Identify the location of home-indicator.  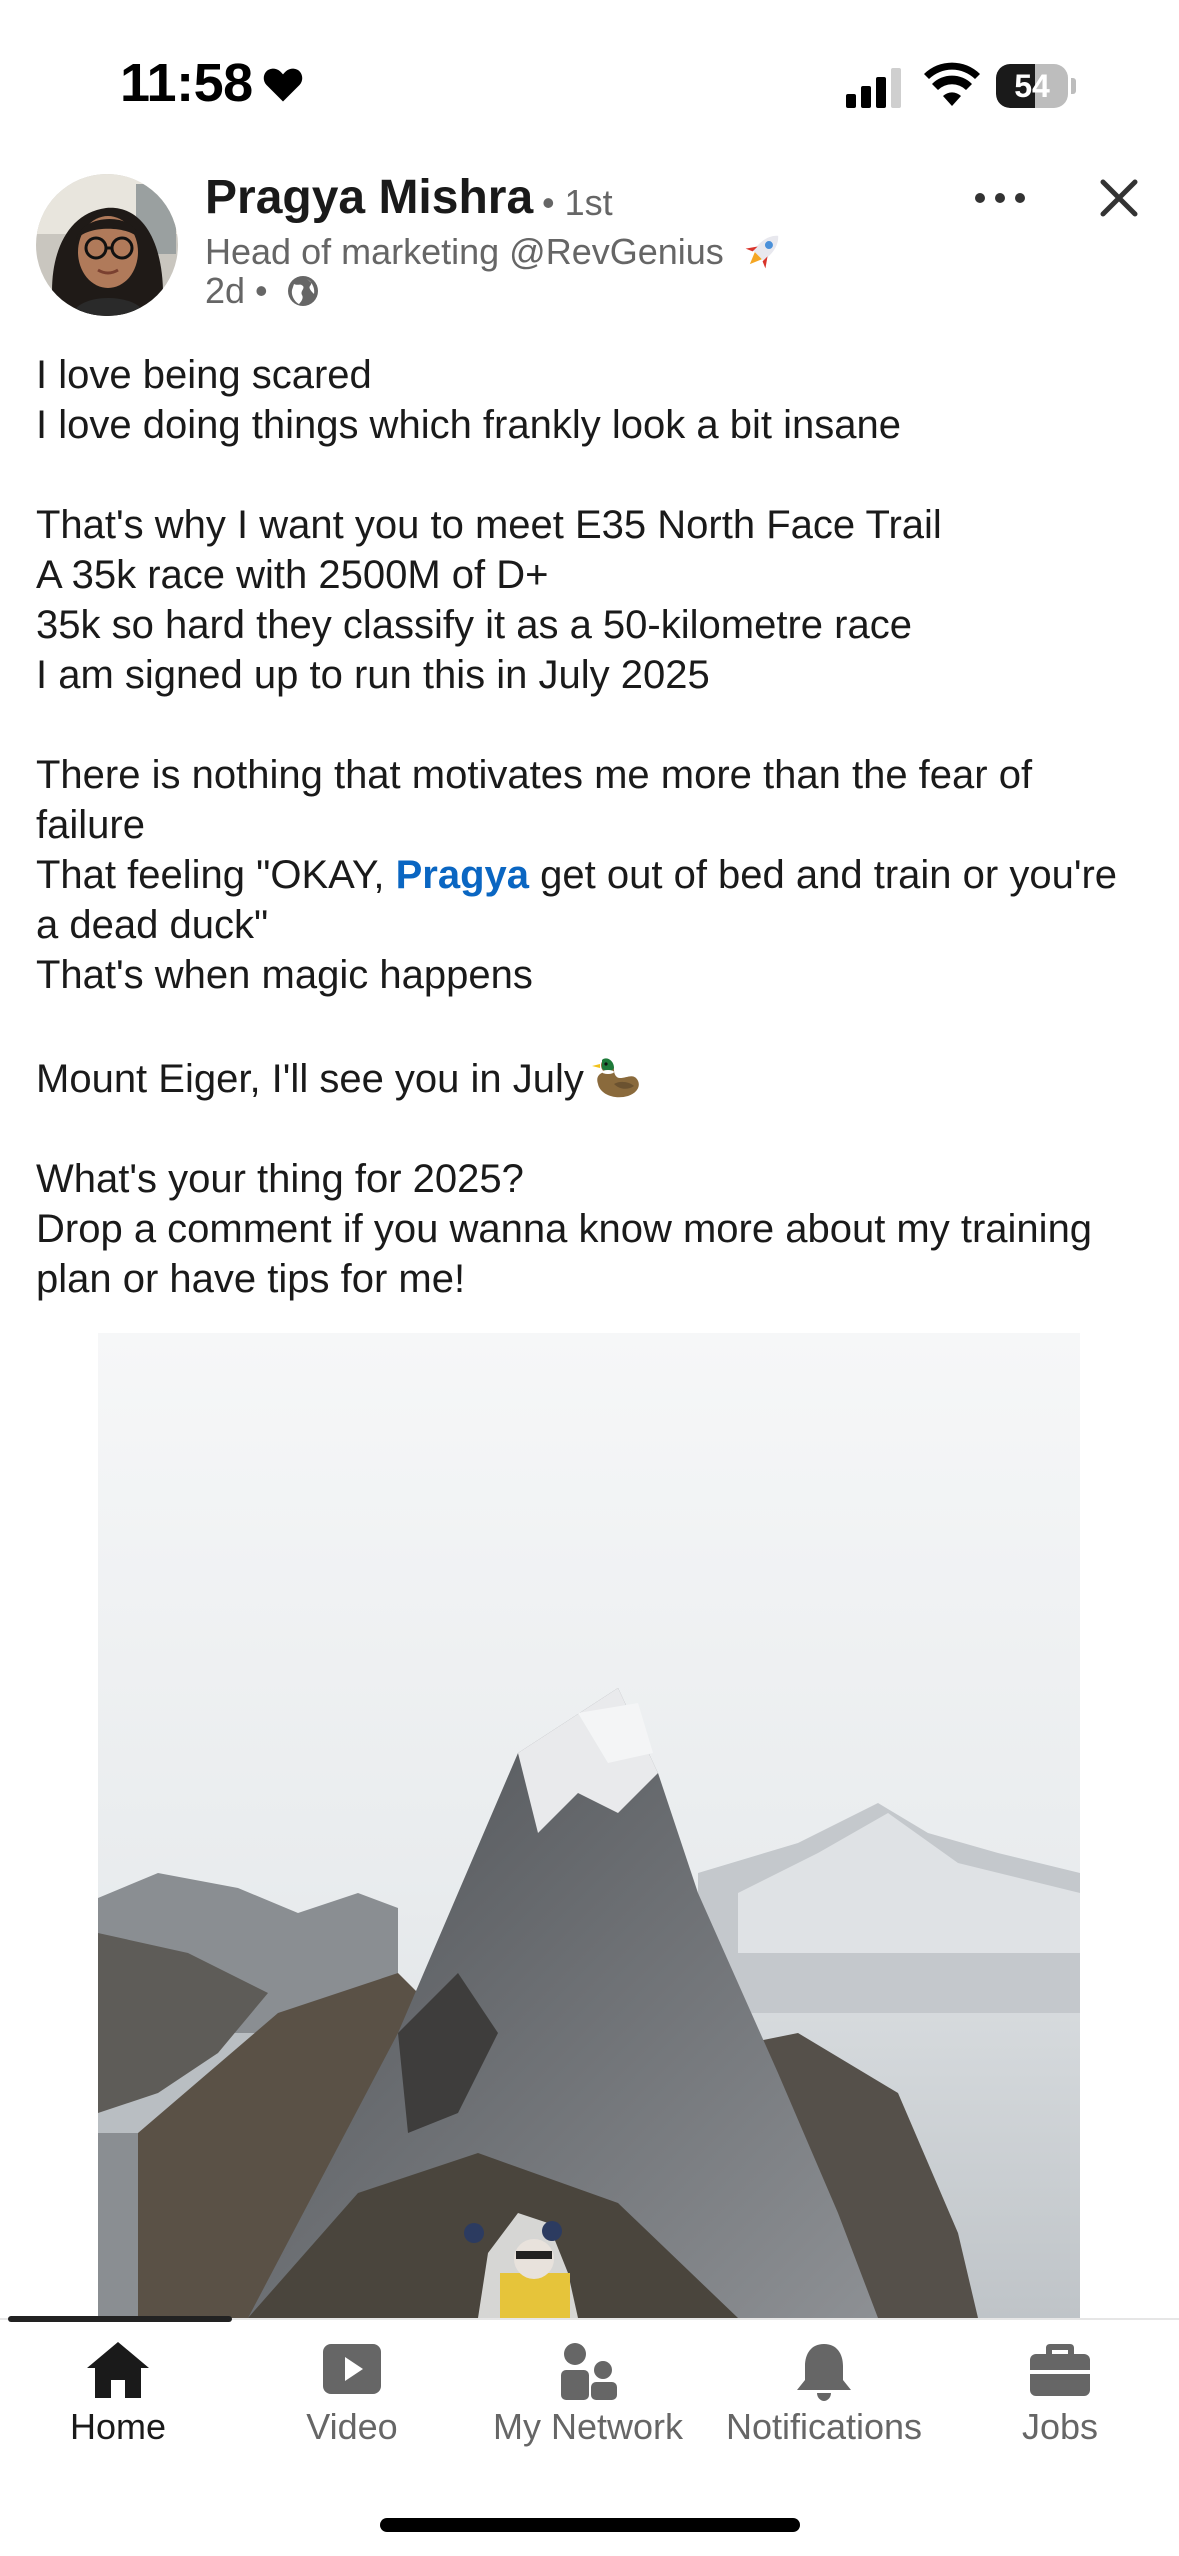
(590, 2525).